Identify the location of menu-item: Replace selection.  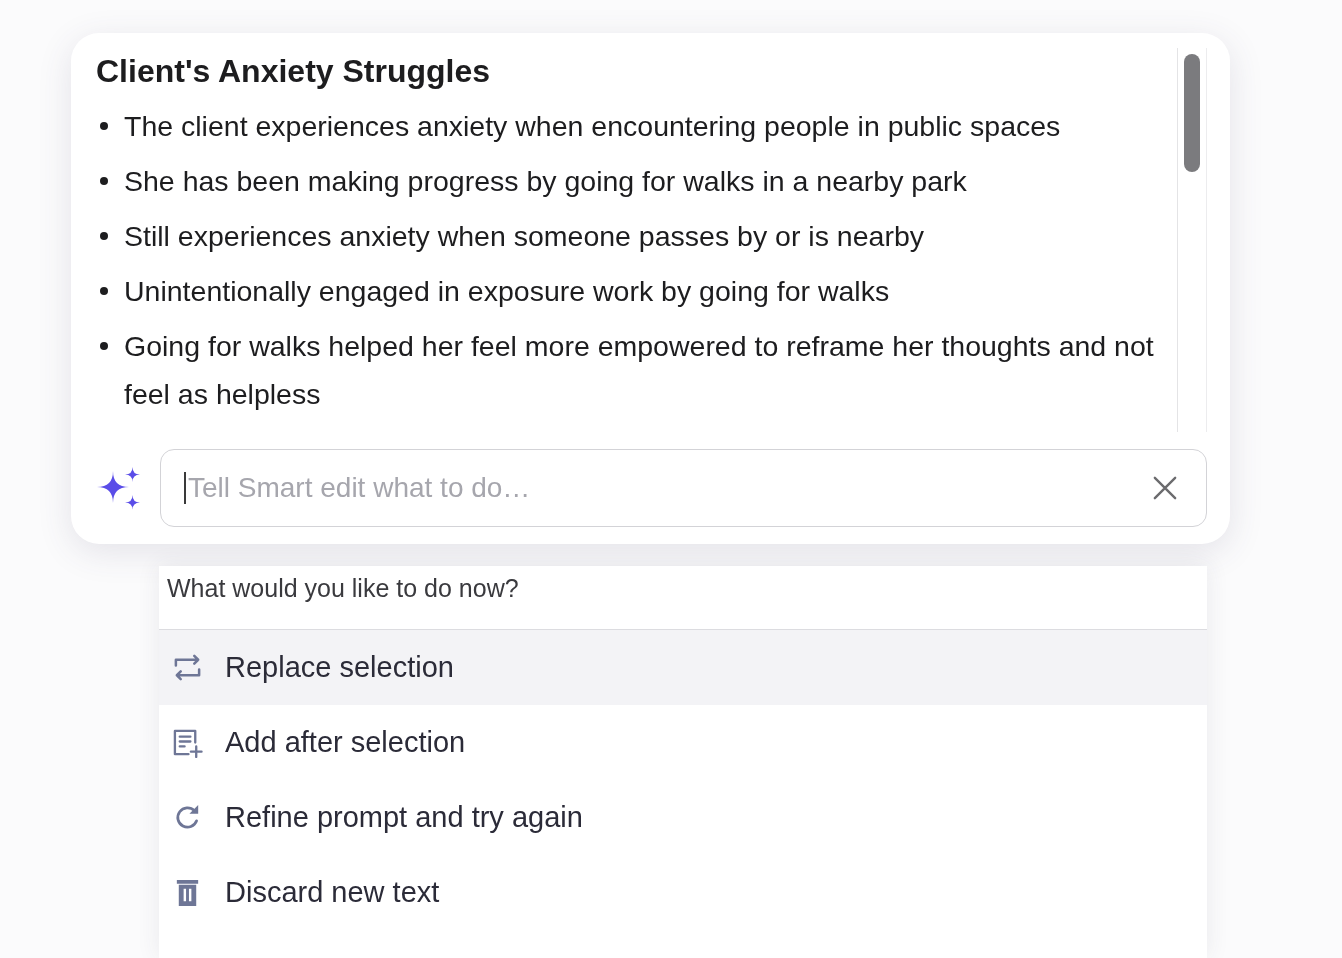
(683, 667).